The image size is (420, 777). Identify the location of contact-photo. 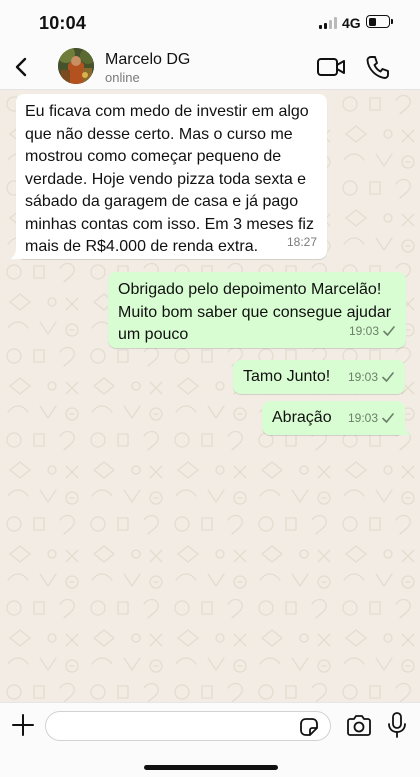
(76, 66).